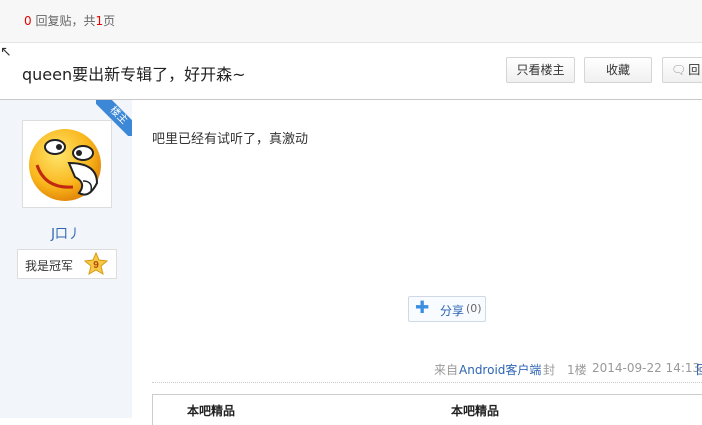 The height and width of the screenshot is (425, 702). What do you see at coordinates (63, 21) in the screenshot?
I see `reply-count-text: 回复贴，共` at bounding box center [63, 21].